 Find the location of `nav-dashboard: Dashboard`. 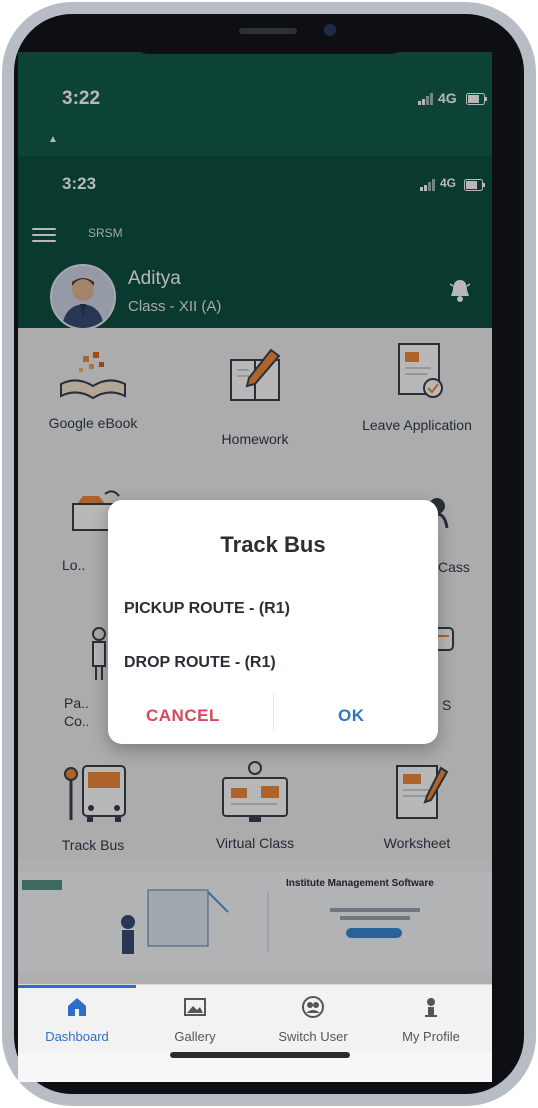

nav-dashboard: Dashboard is located at coordinates (77, 1018).